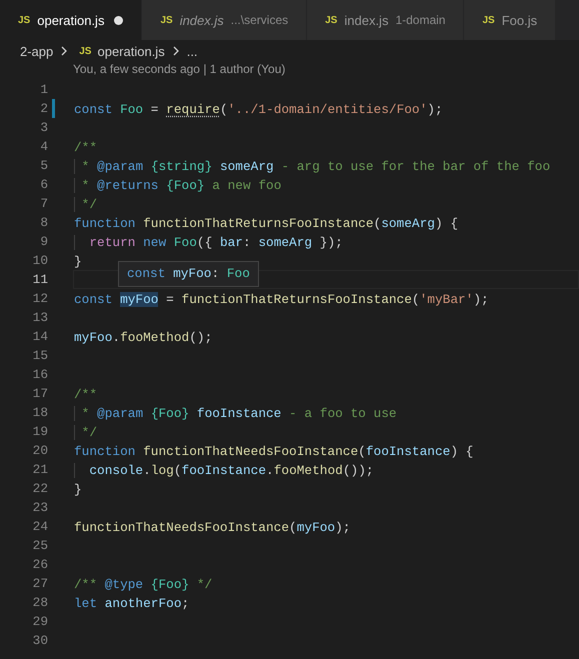 This screenshot has height=659, width=579. Describe the element at coordinates (40, 394) in the screenshot. I see `line-number: 17` at that location.